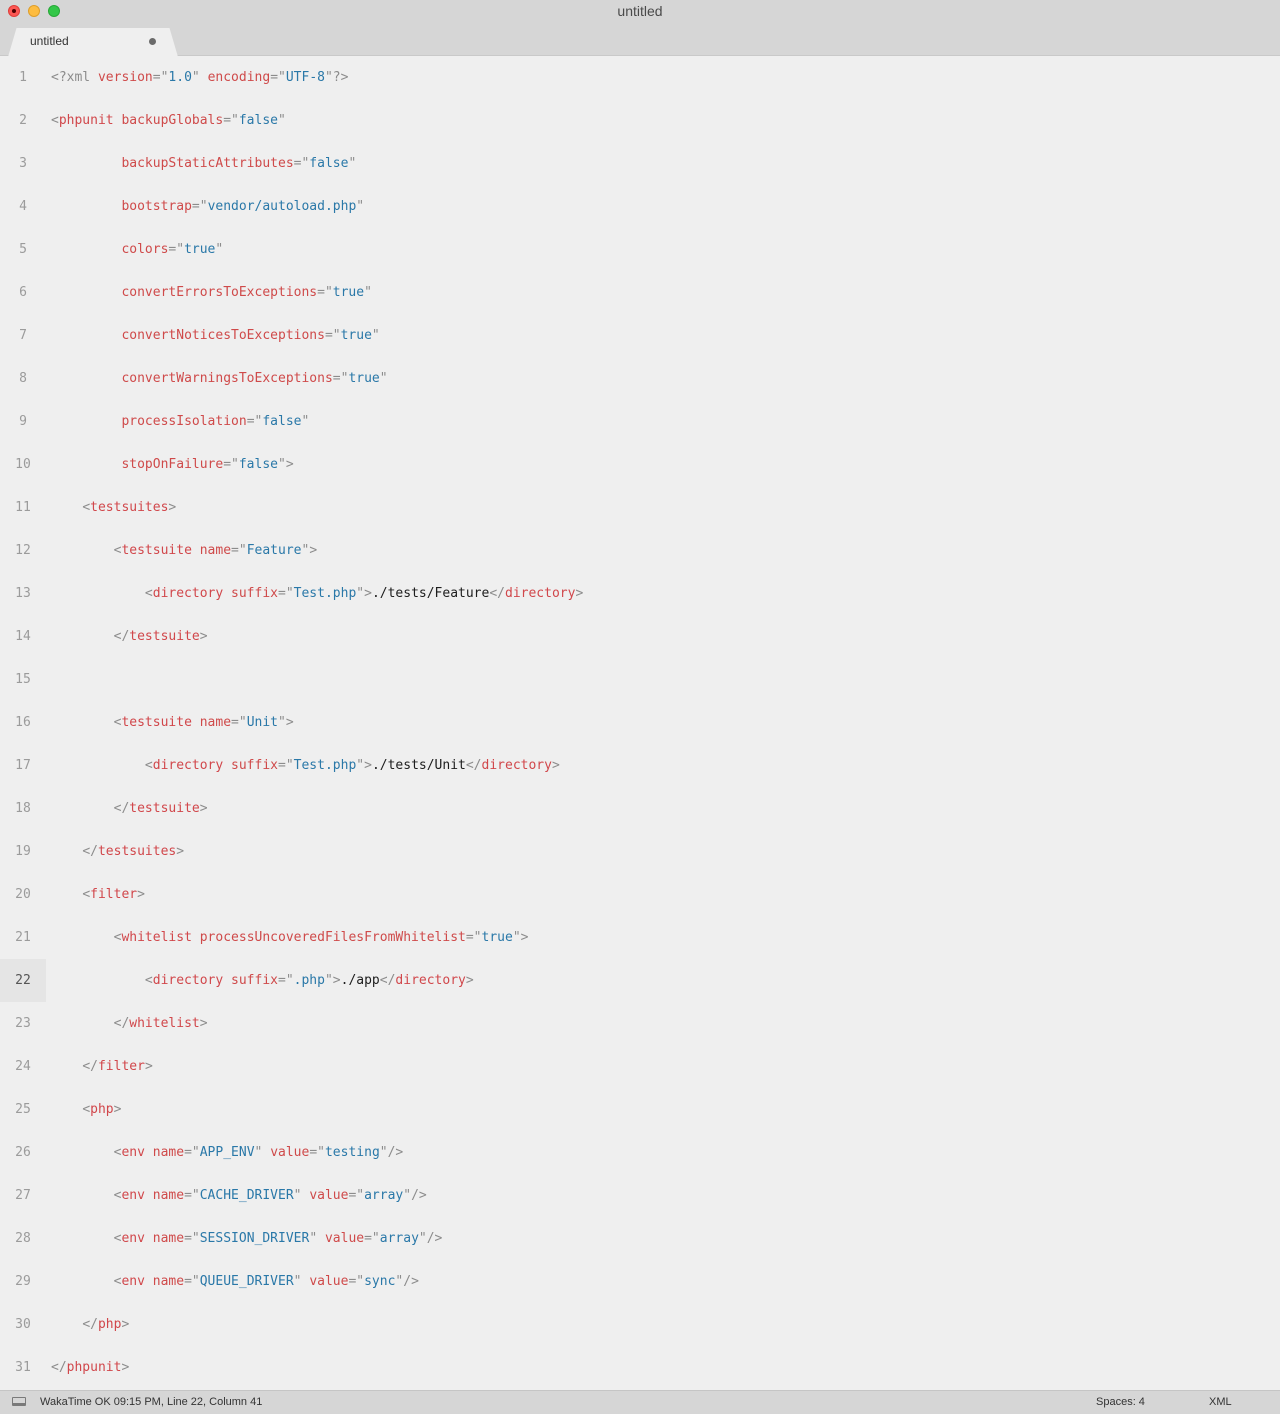  What do you see at coordinates (640, 636) in the screenshot?
I see `code-line: 14 </testsuite>` at bounding box center [640, 636].